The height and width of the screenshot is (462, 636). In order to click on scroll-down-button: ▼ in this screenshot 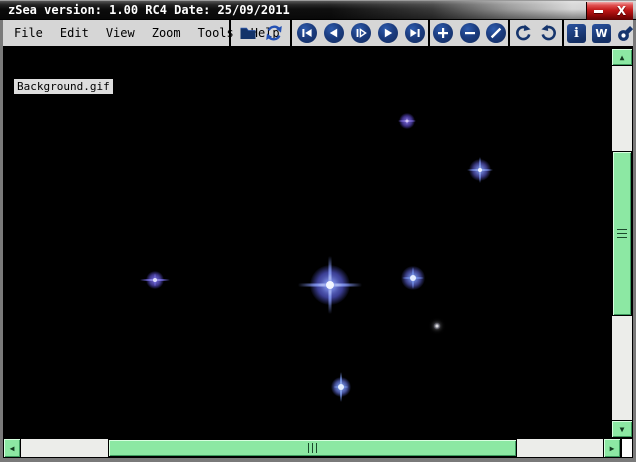, I will do `click(622, 428)`.